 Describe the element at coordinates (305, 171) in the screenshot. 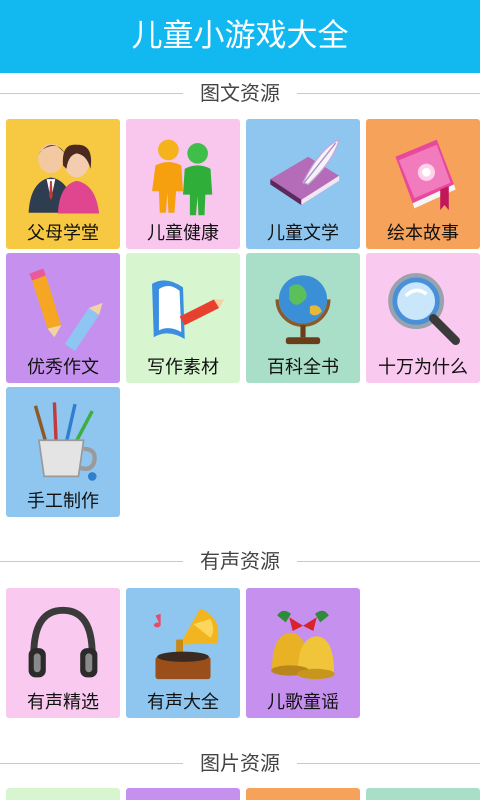

I see `book-quill-icon` at that location.